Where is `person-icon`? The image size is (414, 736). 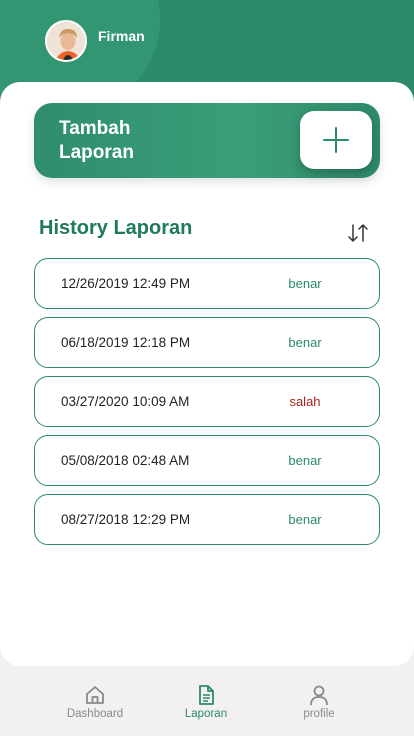
person-icon is located at coordinates (319, 695).